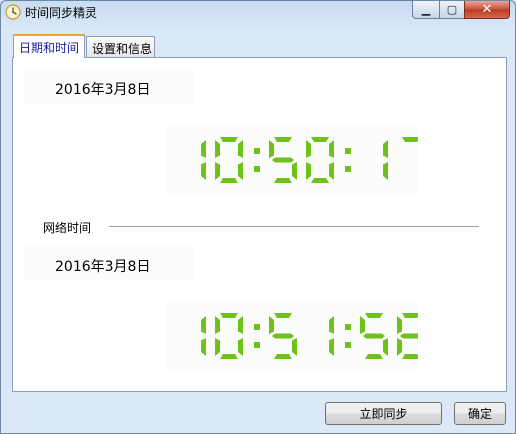 Image resolution: width=516 pixels, height=434 pixels. What do you see at coordinates (13, 12) in the screenshot?
I see `clock-icon` at bounding box center [13, 12].